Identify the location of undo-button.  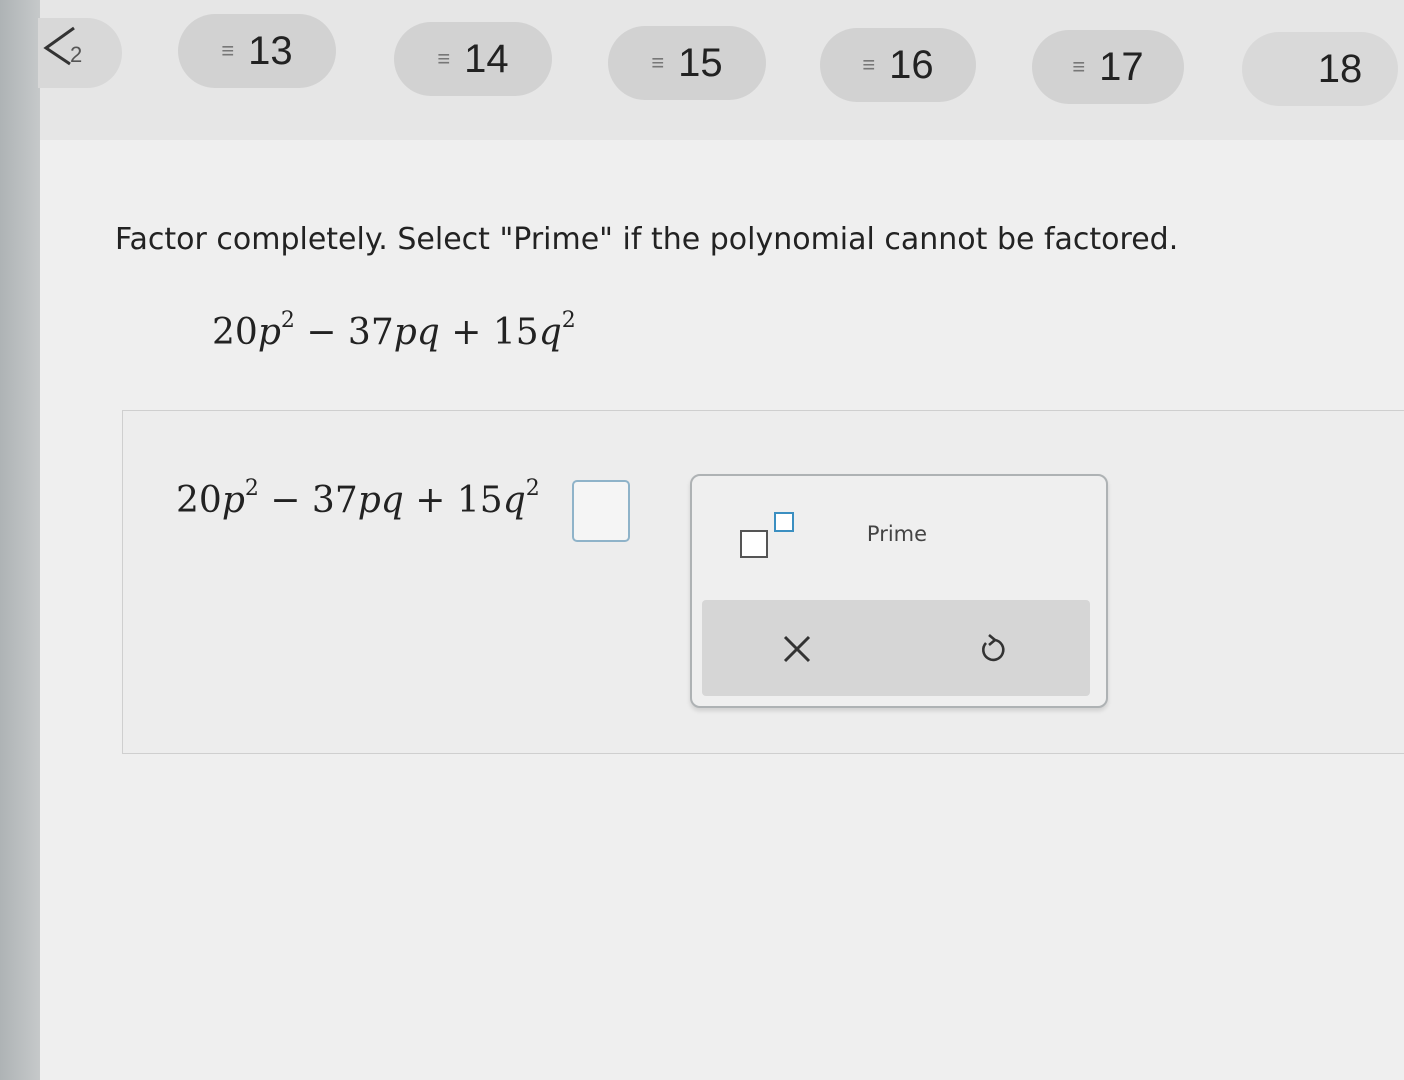
(993, 649).